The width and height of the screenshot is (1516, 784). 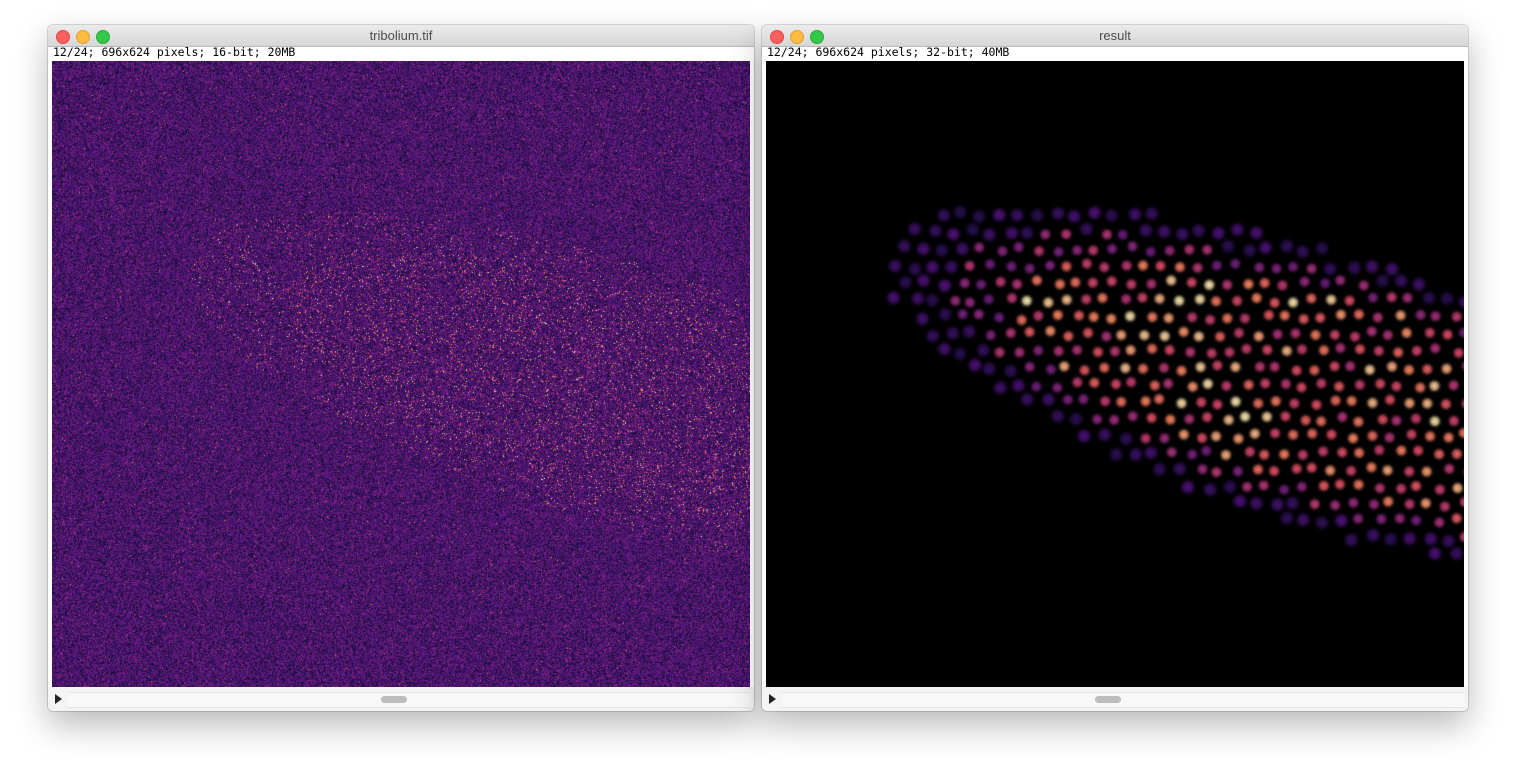 I want to click on window-title: result, so click(x=1115, y=35).